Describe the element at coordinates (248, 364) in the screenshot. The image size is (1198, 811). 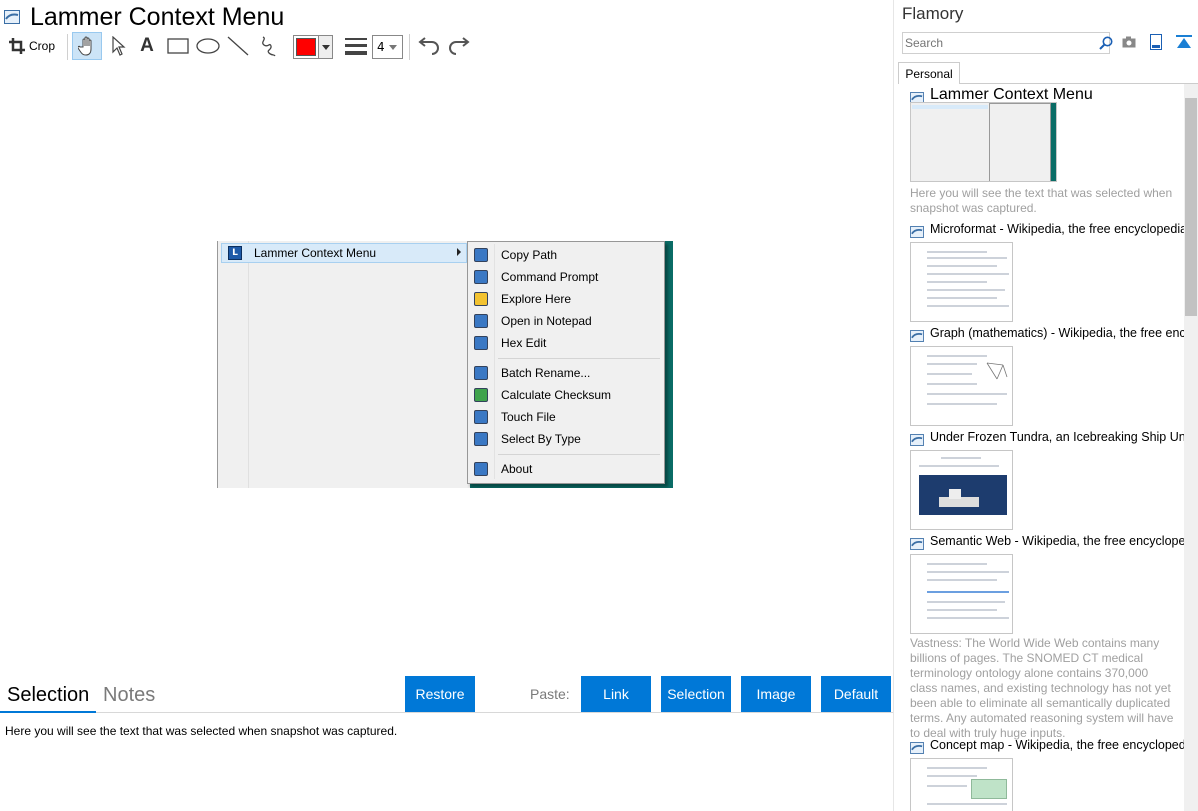
I see `menu-gutter` at that location.